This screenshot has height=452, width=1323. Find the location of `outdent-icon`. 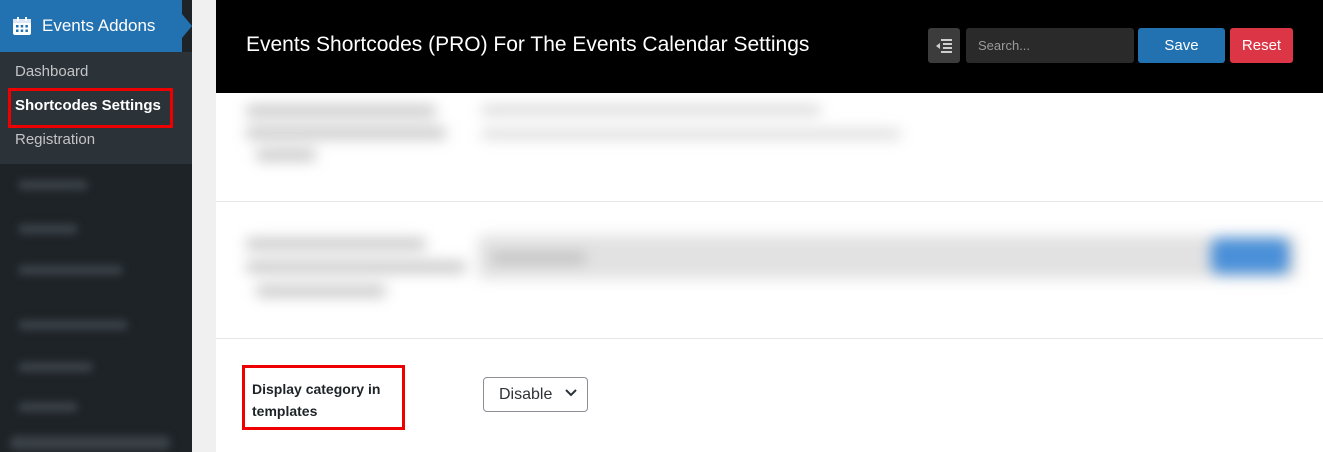

outdent-icon is located at coordinates (944, 45).